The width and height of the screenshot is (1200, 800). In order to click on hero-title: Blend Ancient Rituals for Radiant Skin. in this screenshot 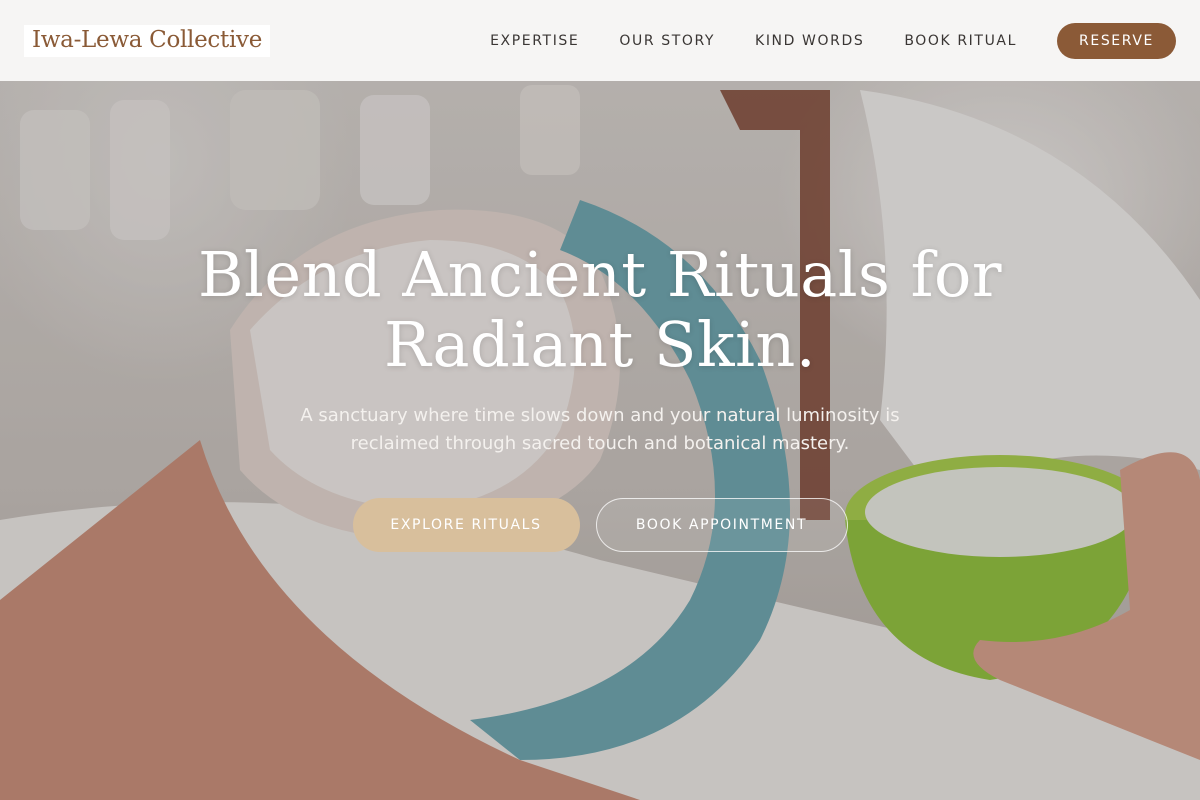, I will do `click(600, 309)`.